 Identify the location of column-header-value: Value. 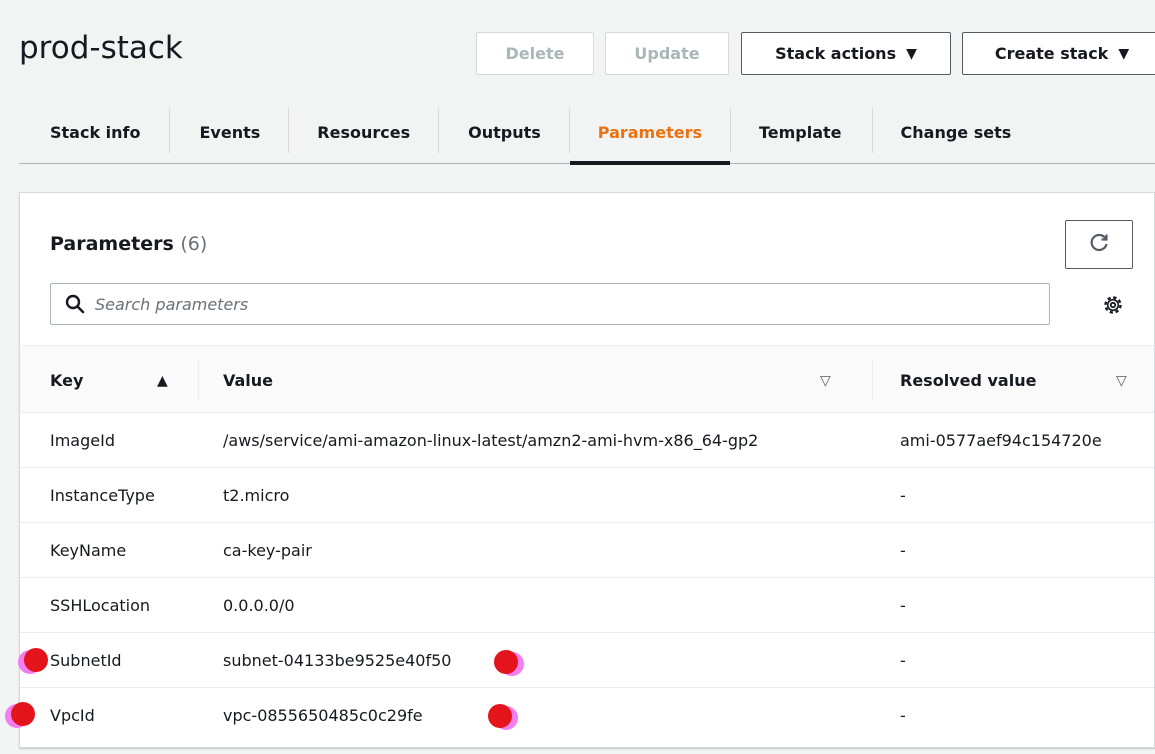
(248, 380).